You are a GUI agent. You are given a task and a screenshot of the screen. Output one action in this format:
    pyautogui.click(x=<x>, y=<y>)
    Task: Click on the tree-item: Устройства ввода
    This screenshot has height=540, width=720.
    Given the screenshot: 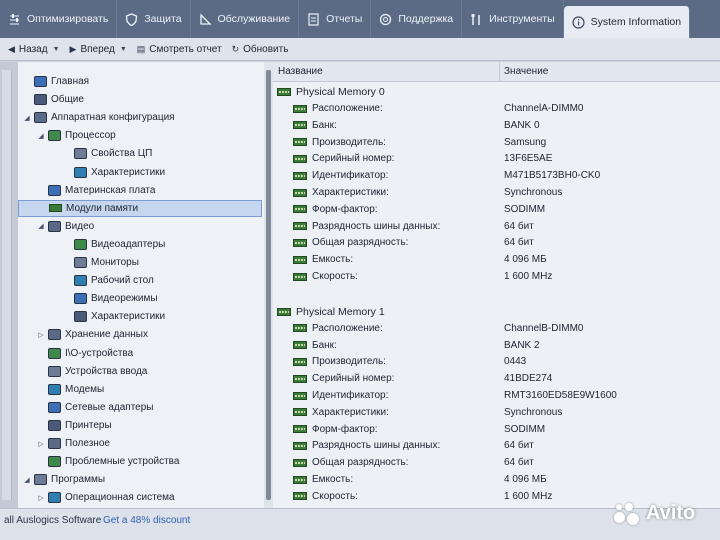 What is the action you would take?
    pyautogui.click(x=82, y=371)
    